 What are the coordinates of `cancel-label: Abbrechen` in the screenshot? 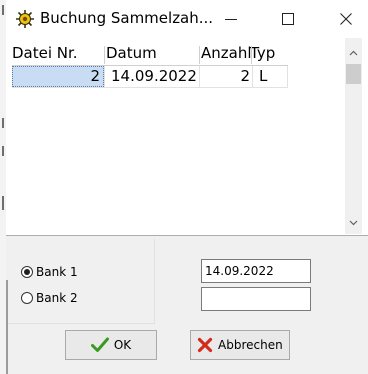 It's located at (250, 345).